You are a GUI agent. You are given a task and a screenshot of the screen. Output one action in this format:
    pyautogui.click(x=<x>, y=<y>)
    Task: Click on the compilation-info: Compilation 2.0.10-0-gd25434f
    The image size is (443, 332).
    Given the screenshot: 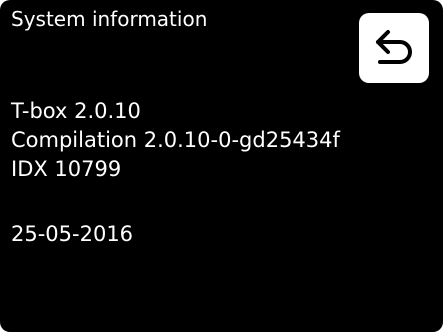 What is the action you would take?
    pyautogui.click(x=175, y=140)
    